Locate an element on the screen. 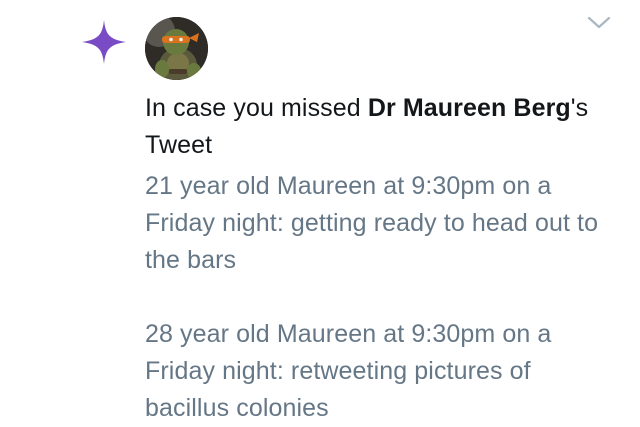 This screenshot has height=427, width=640. headline-prefix: In case you missed is located at coordinates (256, 108).